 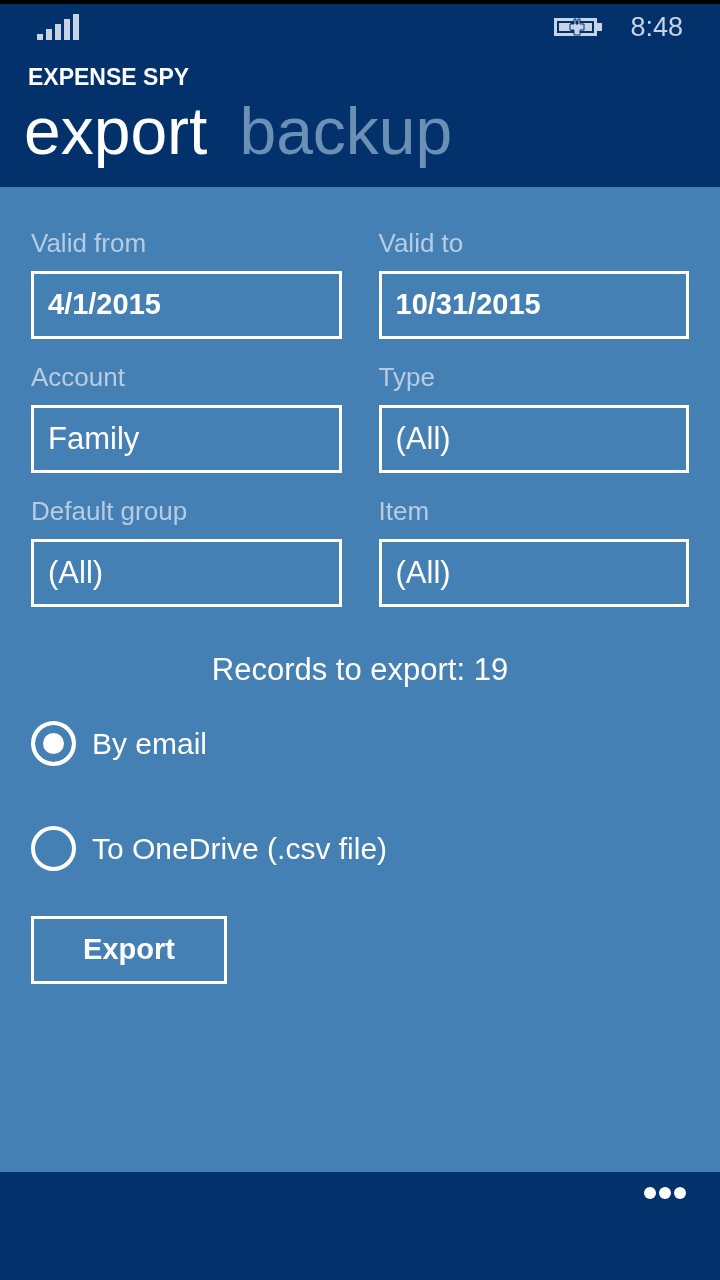 I want to click on date-field: 4/1/2015, so click(x=186, y=305).